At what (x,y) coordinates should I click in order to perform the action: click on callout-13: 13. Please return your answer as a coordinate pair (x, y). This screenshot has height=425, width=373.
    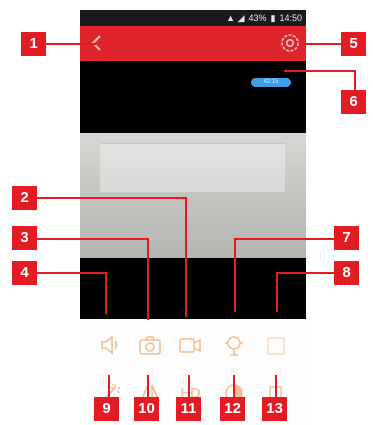
    Looking at the image, I should click on (274, 409).